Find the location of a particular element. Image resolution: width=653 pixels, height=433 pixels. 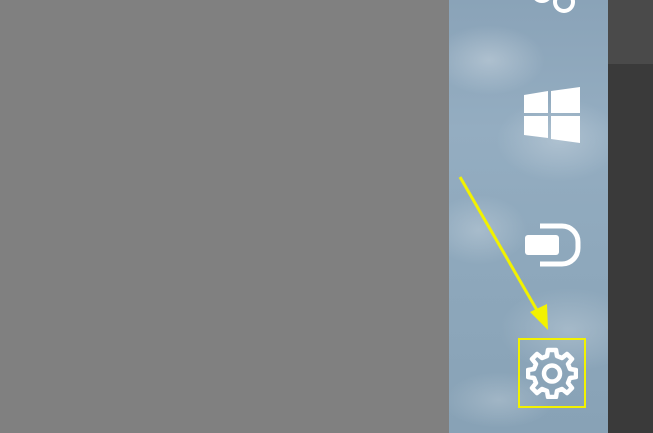

gear-icon is located at coordinates (552, 373).